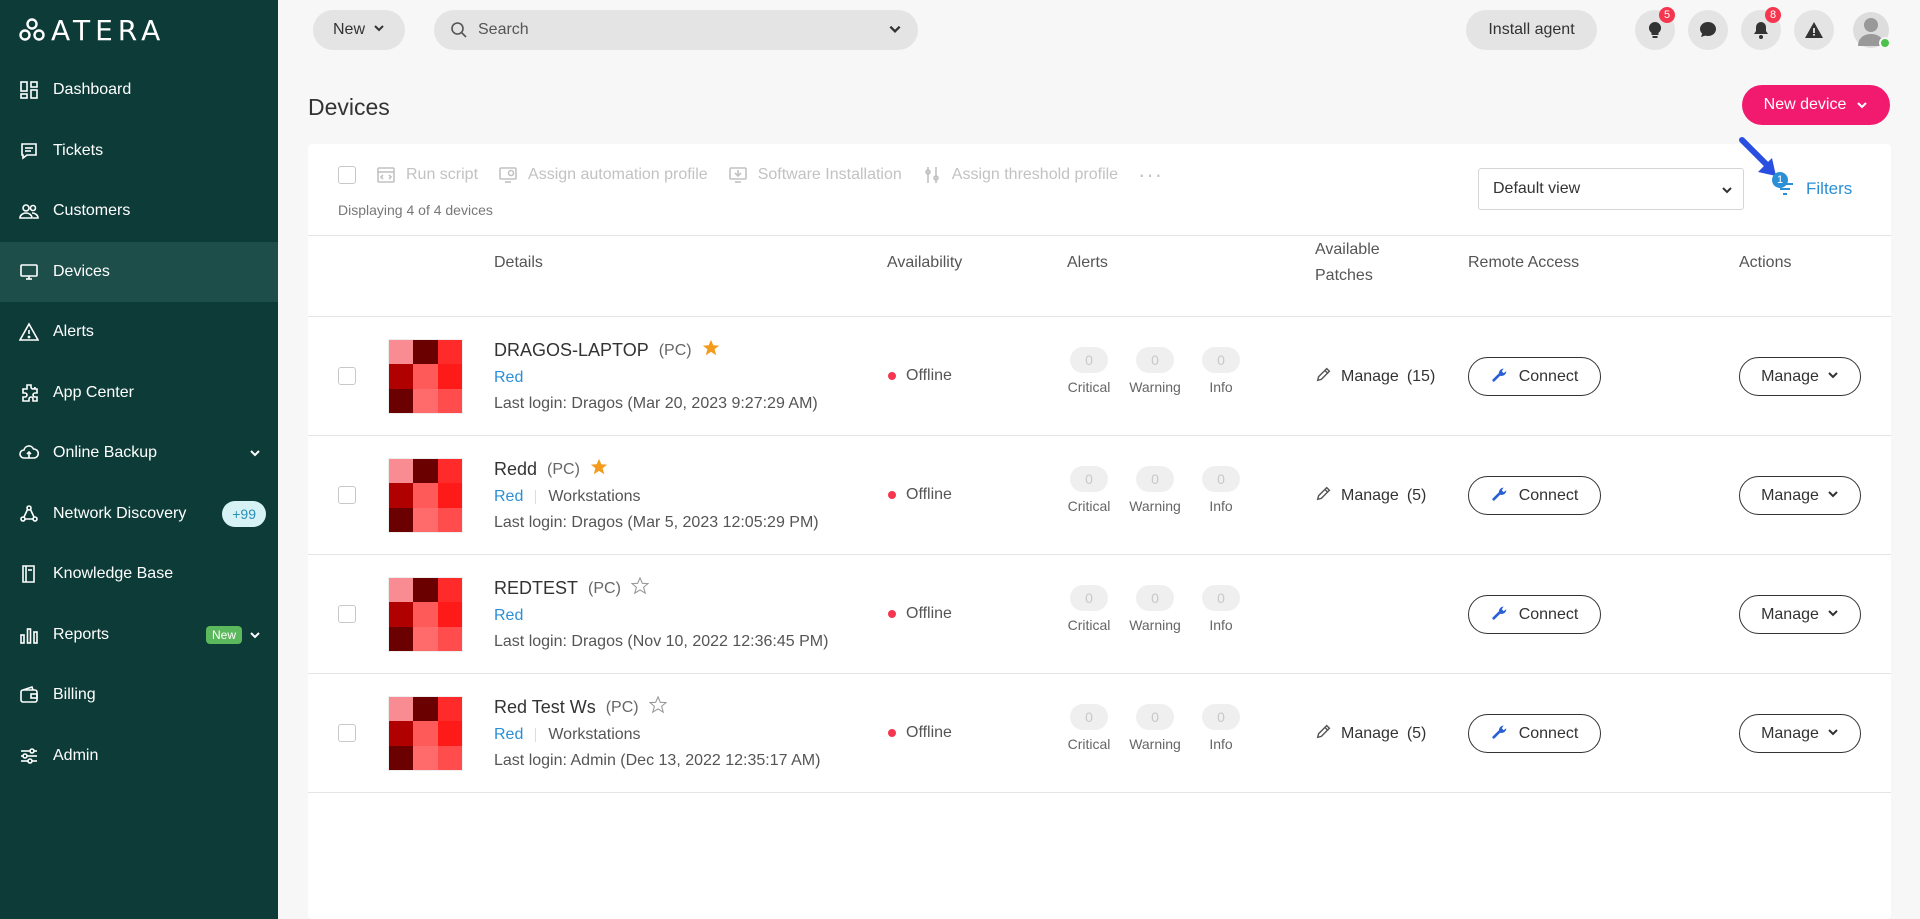  Describe the element at coordinates (139, 574) in the screenshot. I see `sidebar-item-knowledge-base: Knowledge Base` at that location.